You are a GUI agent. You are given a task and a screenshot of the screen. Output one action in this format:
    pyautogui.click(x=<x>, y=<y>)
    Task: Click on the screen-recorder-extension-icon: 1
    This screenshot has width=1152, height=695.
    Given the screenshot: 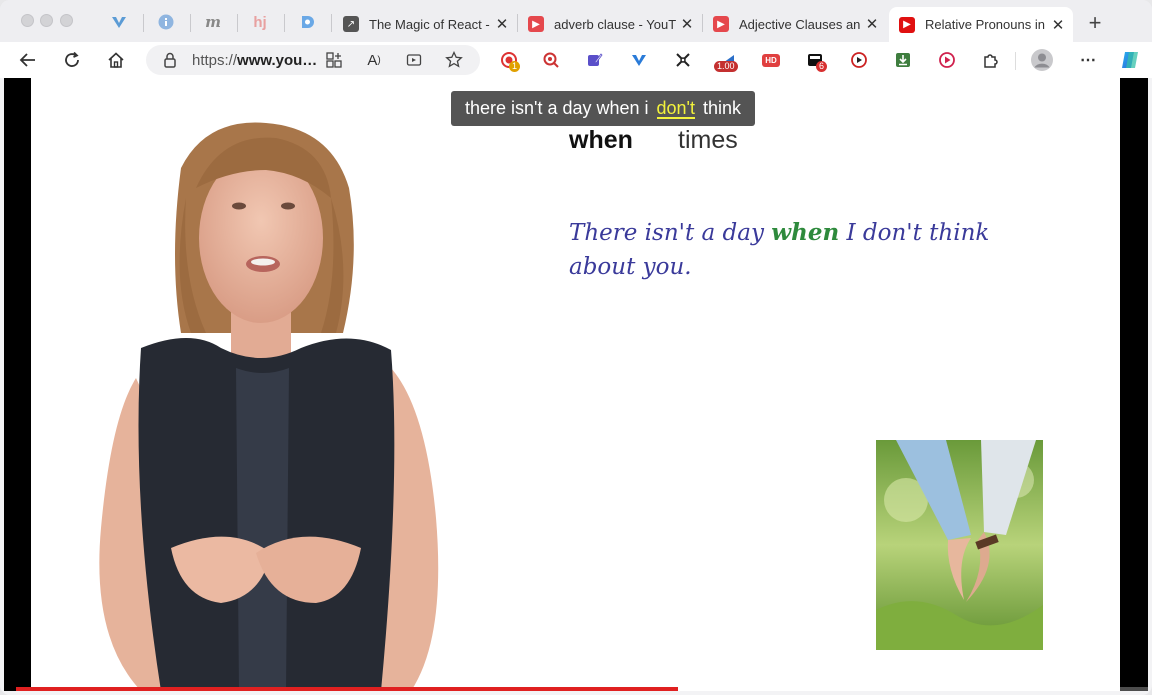 What is the action you would take?
    pyautogui.click(x=509, y=60)
    